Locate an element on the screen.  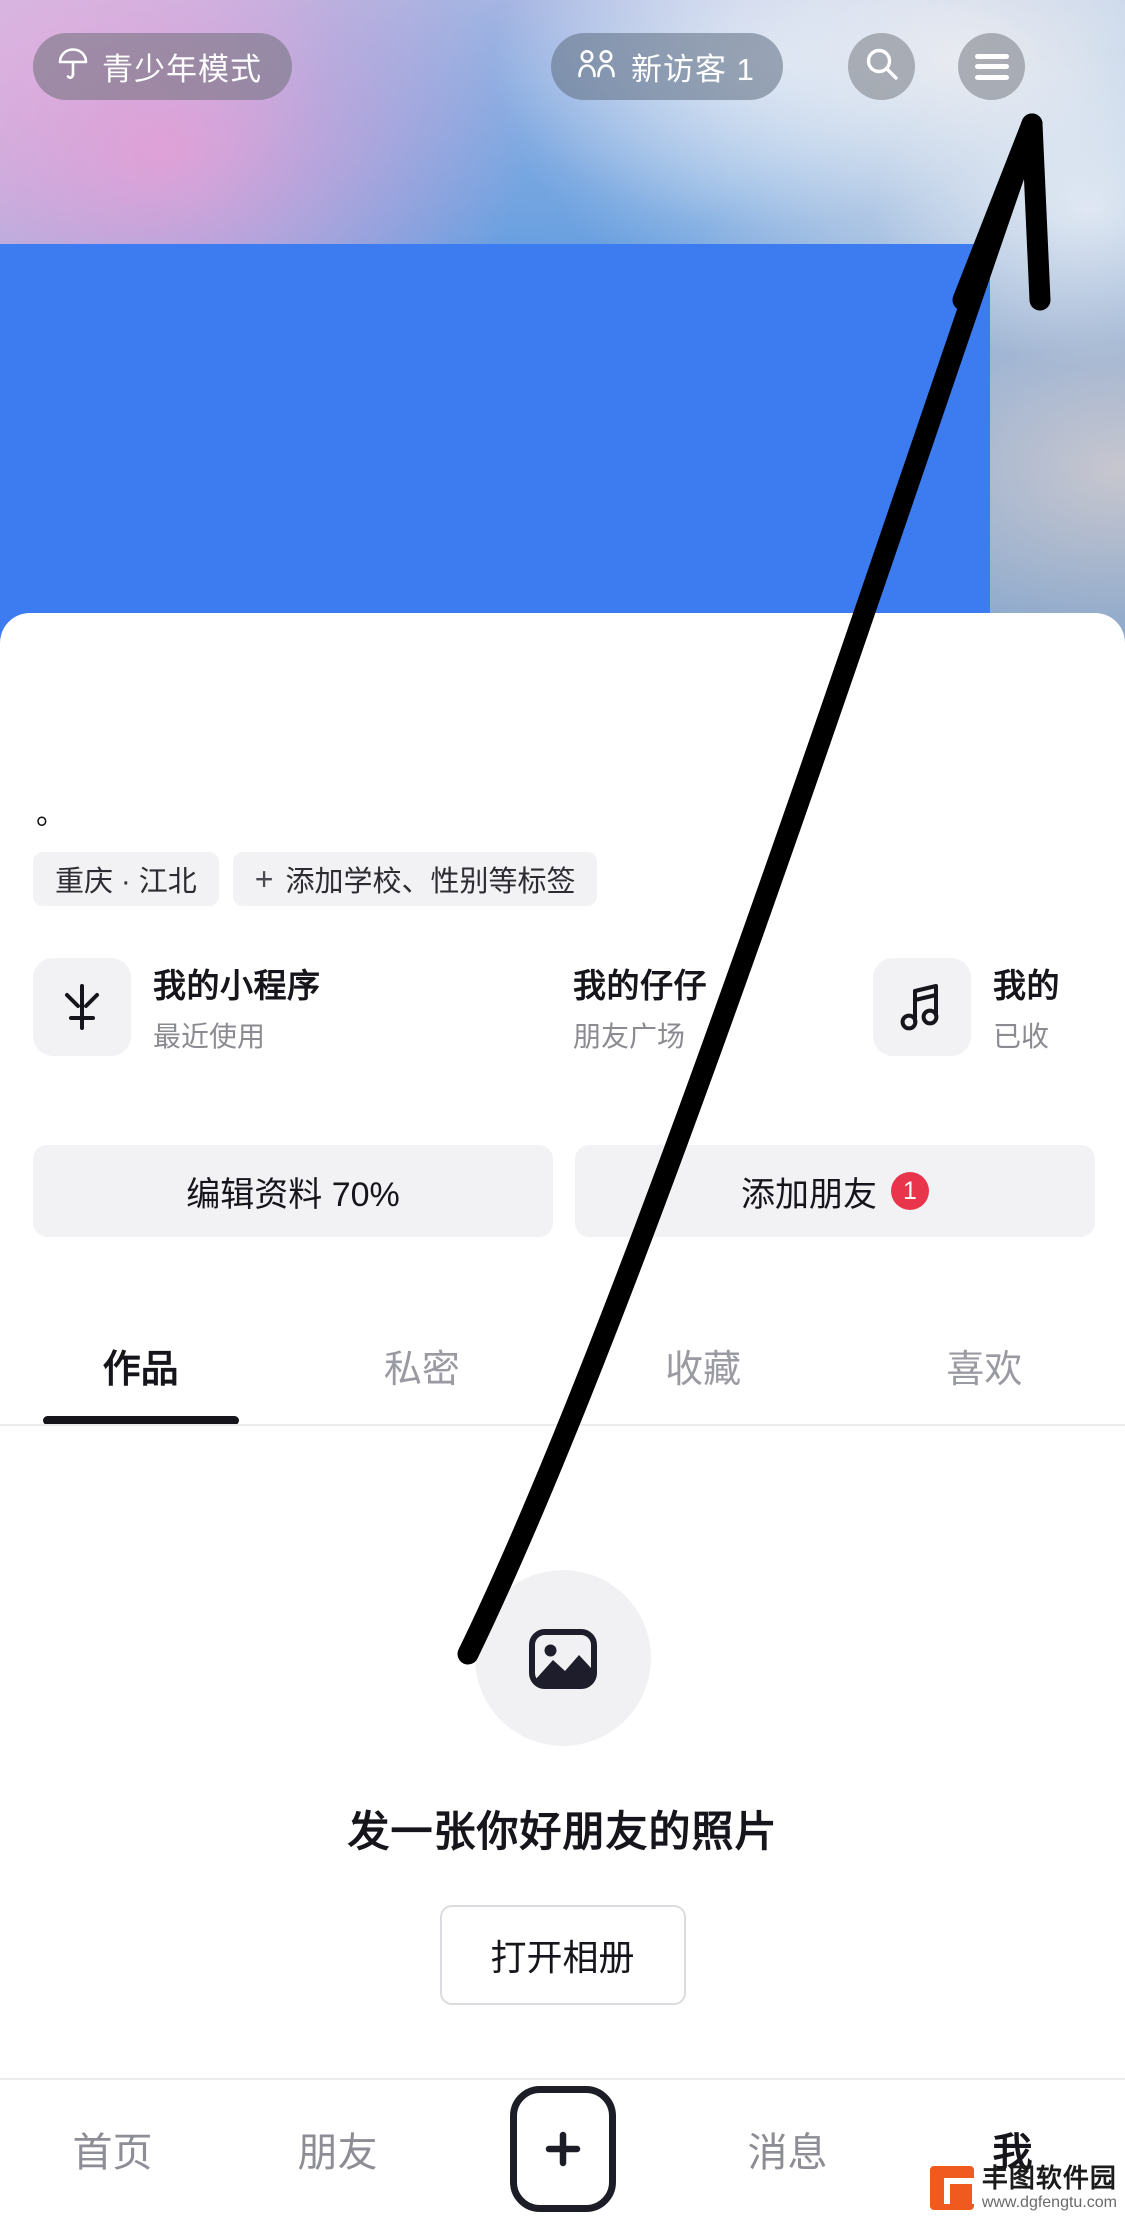
nav-item-friends: 朋友 is located at coordinates (337, 2149).